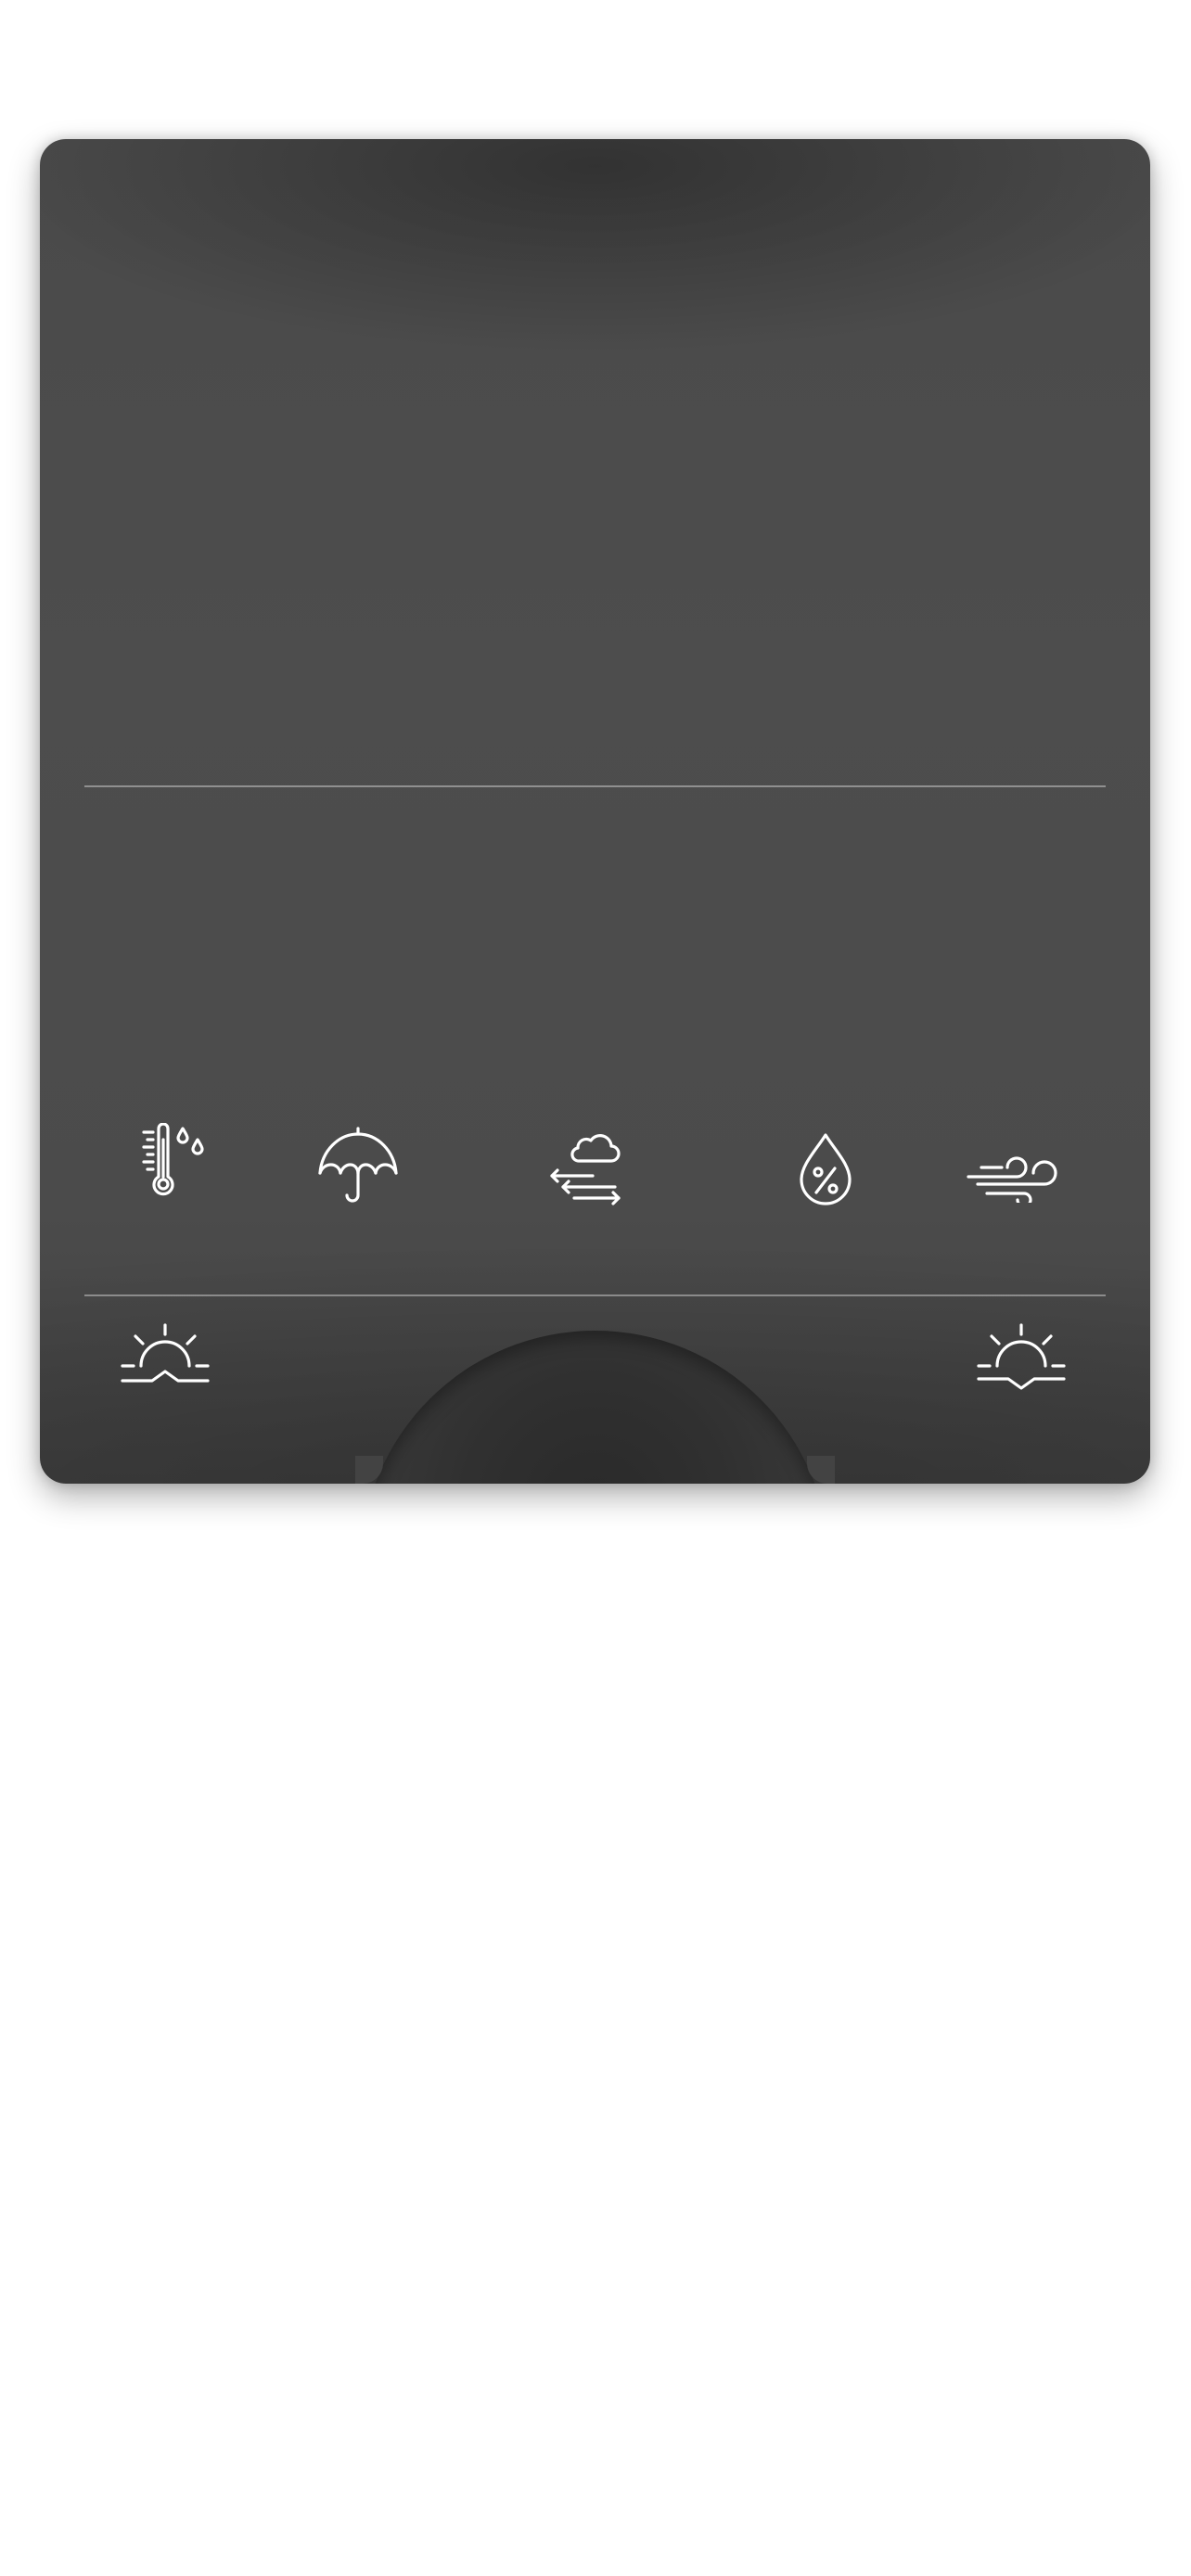 The height and width of the screenshot is (2576, 1191). I want to click on sunrise-icon, so click(165, 1357).